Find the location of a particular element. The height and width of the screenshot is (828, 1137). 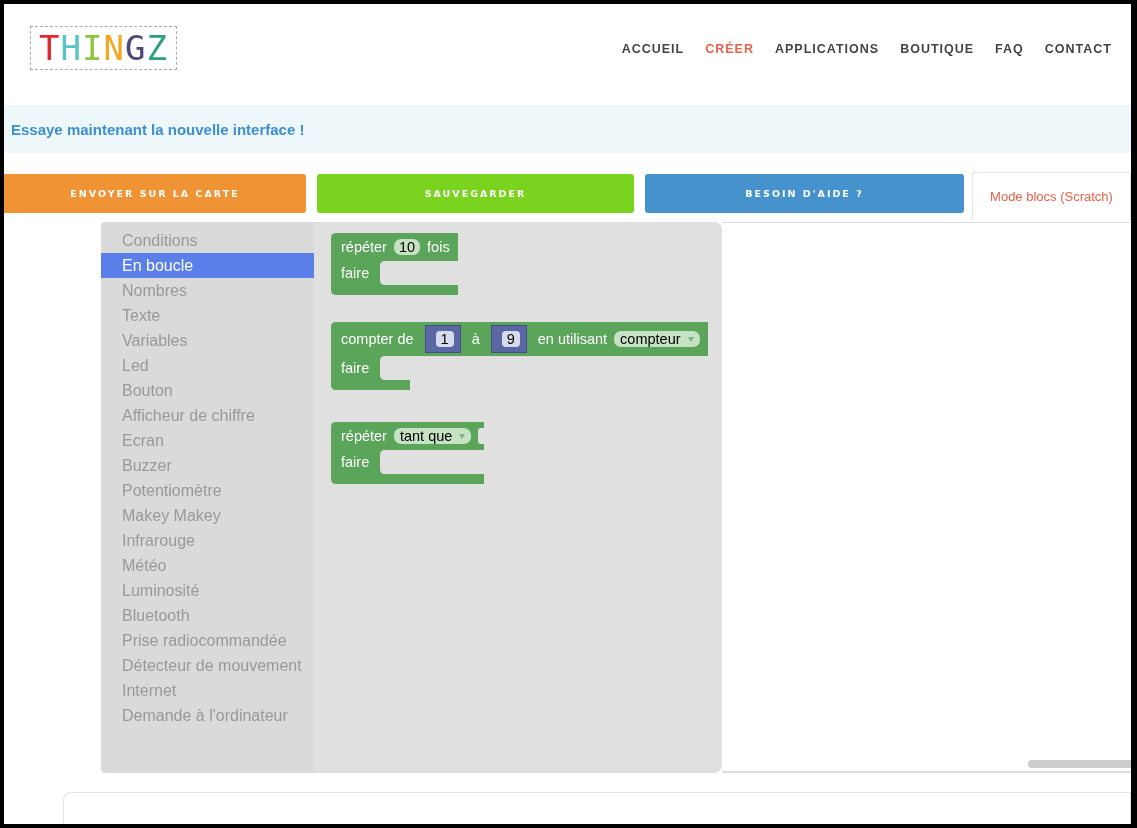

category-item: En boucle is located at coordinates (207, 265).